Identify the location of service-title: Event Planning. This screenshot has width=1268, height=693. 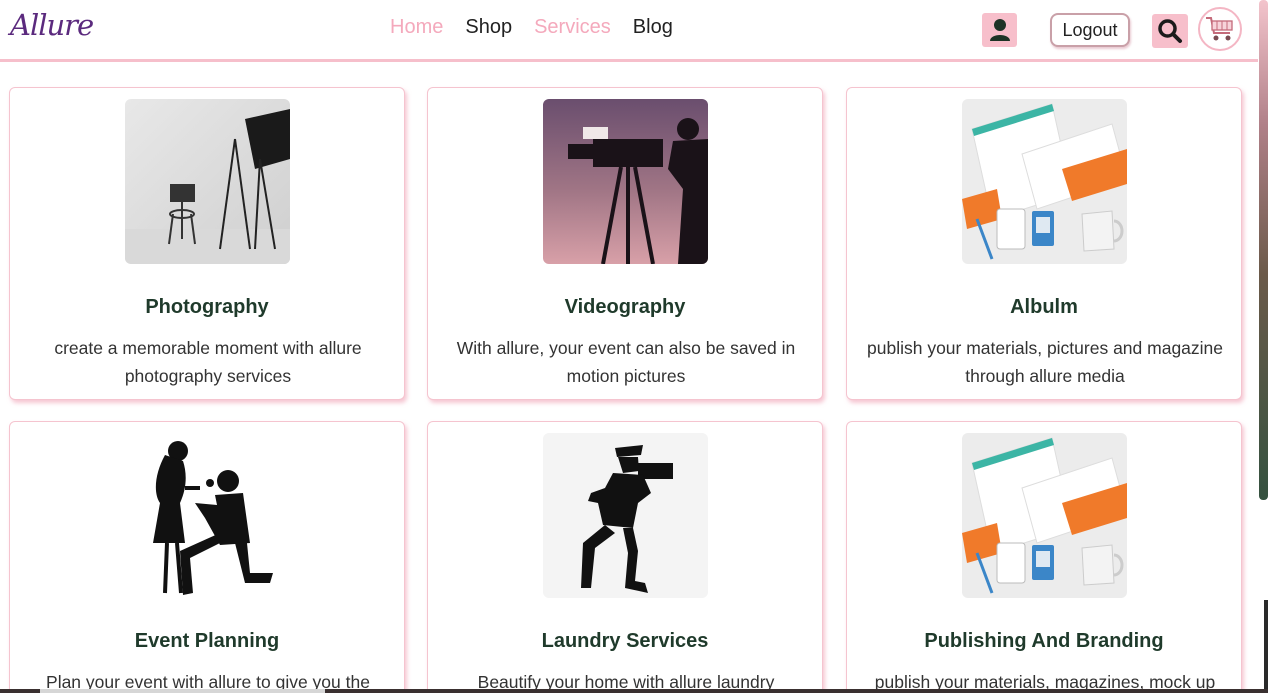
(207, 641).